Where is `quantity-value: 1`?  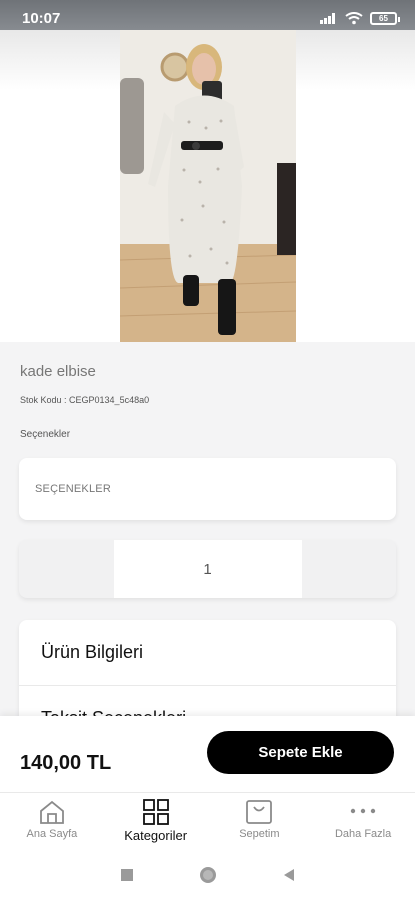 quantity-value: 1 is located at coordinates (207, 569).